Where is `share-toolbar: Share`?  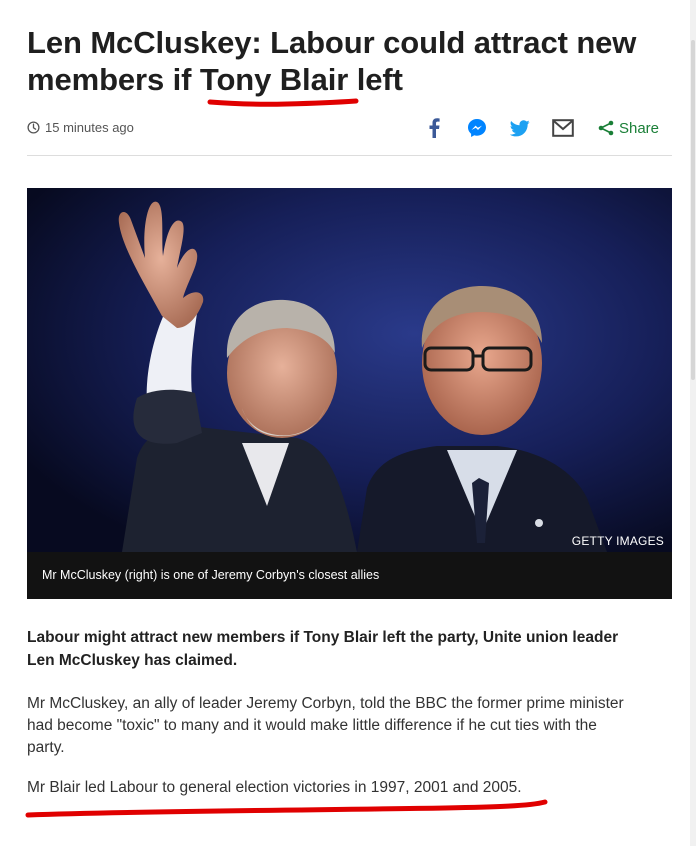
share-toolbar: Share is located at coordinates (530, 128).